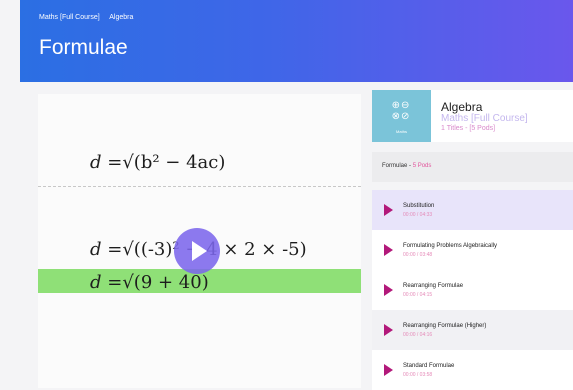 This screenshot has width=573, height=390. Describe the element at coordinates (419, 206) in the screenshot. I see `lesson-title: Substitution` at that location.